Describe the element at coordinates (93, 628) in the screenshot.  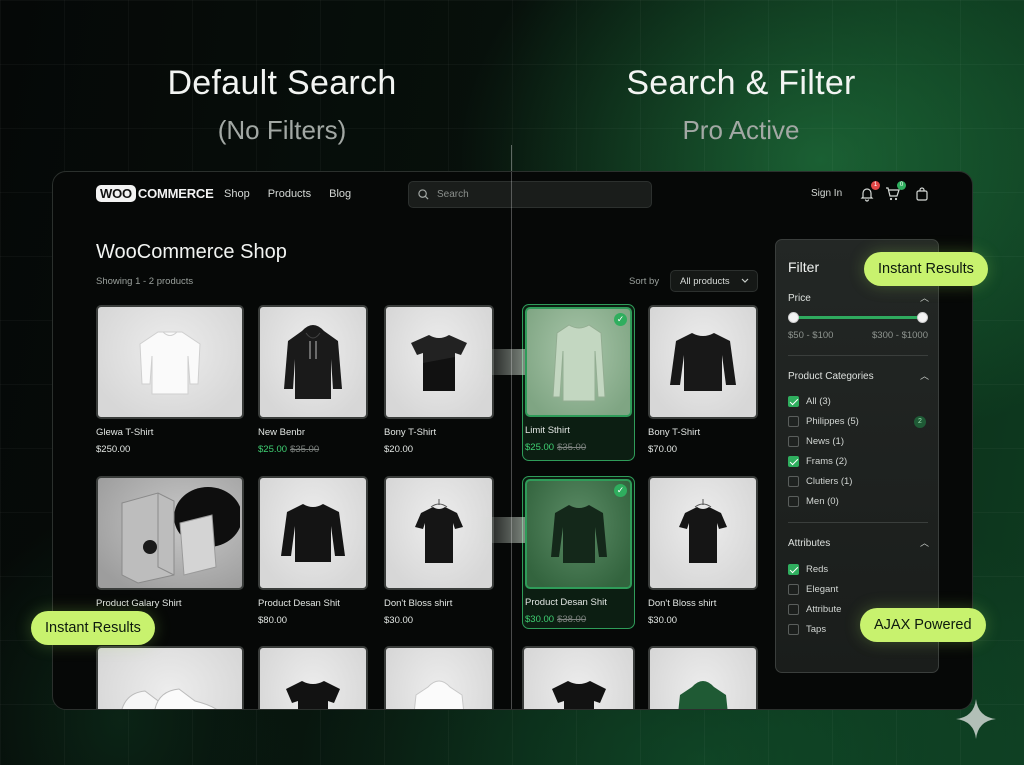
I see `instant-results-callout-left: Instant Results` at that location.